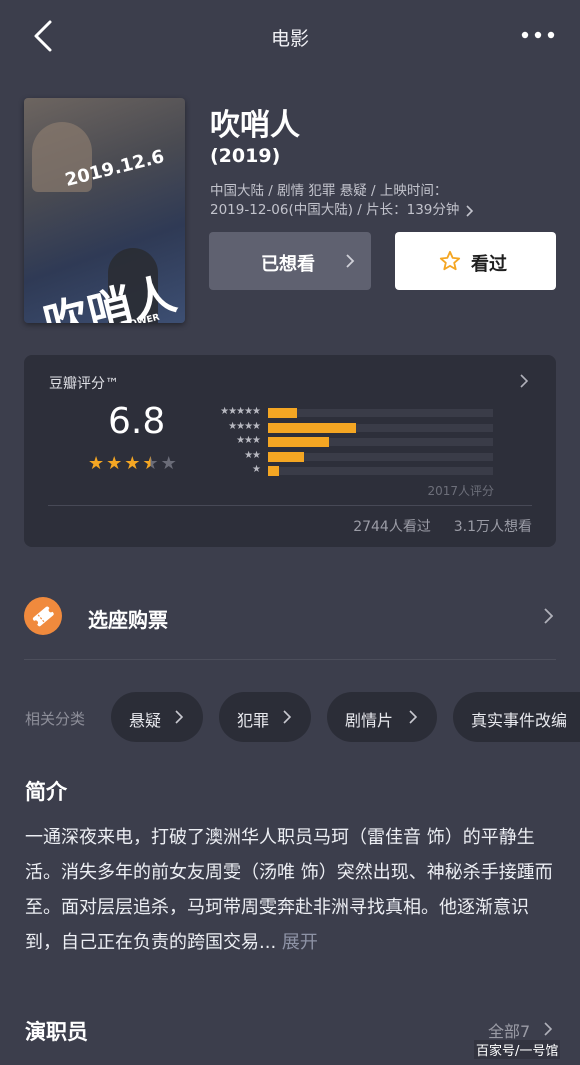 The image size is (580, 1065). What do you see at coordinates (137, 421) in the screenshot?
I see `rating-score: 6.8` at bounding box center [137, 421].